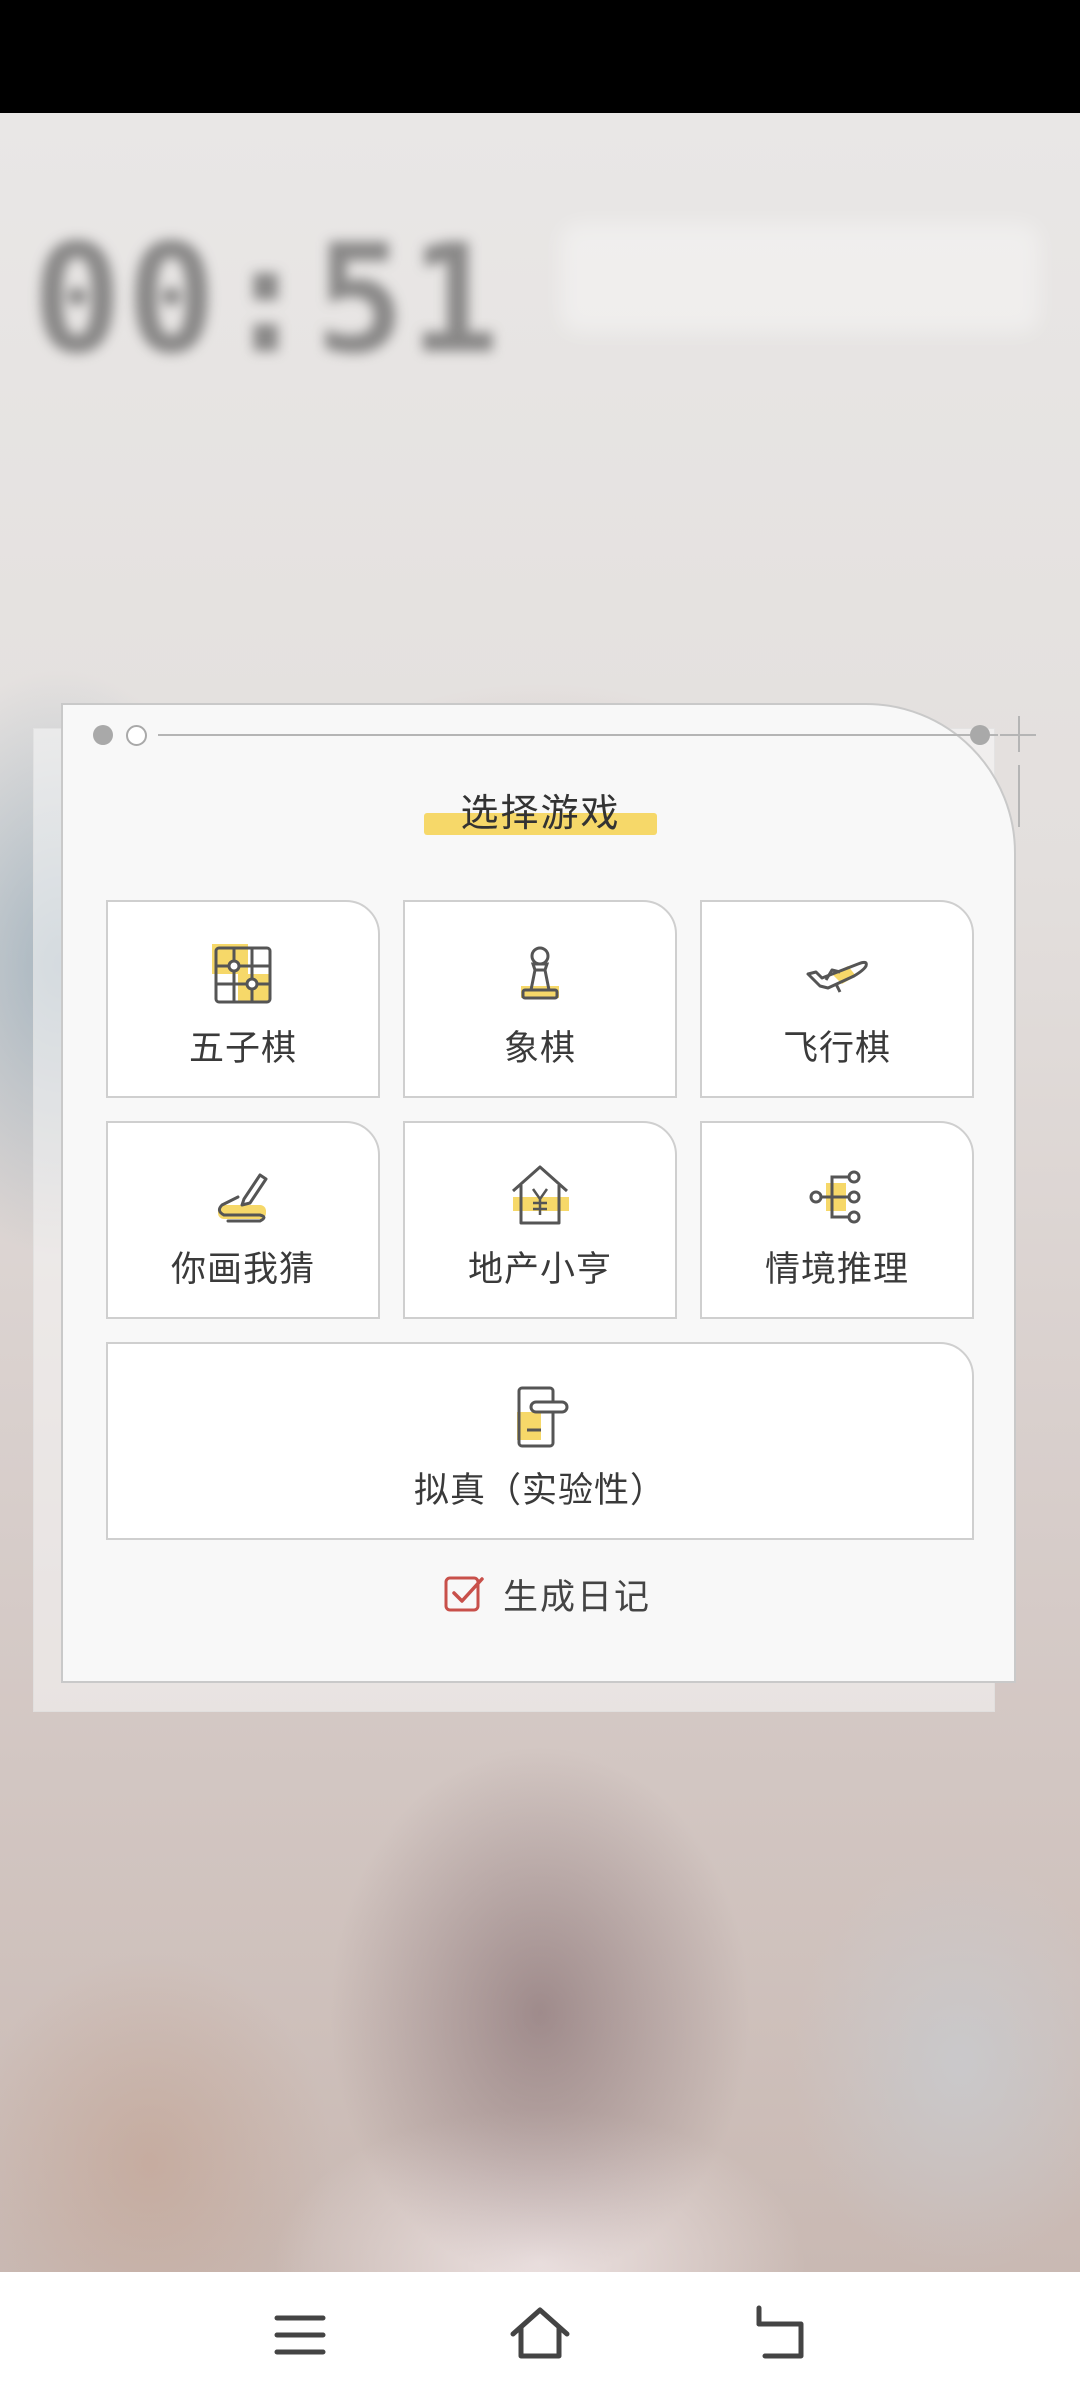 Image resolution: width=1080 pixels, height=2400 pixels. What do you see at coordinates (543, 1417) in the screenshot?
I see `door-handle-icon` at bounding box center [543, 1417].